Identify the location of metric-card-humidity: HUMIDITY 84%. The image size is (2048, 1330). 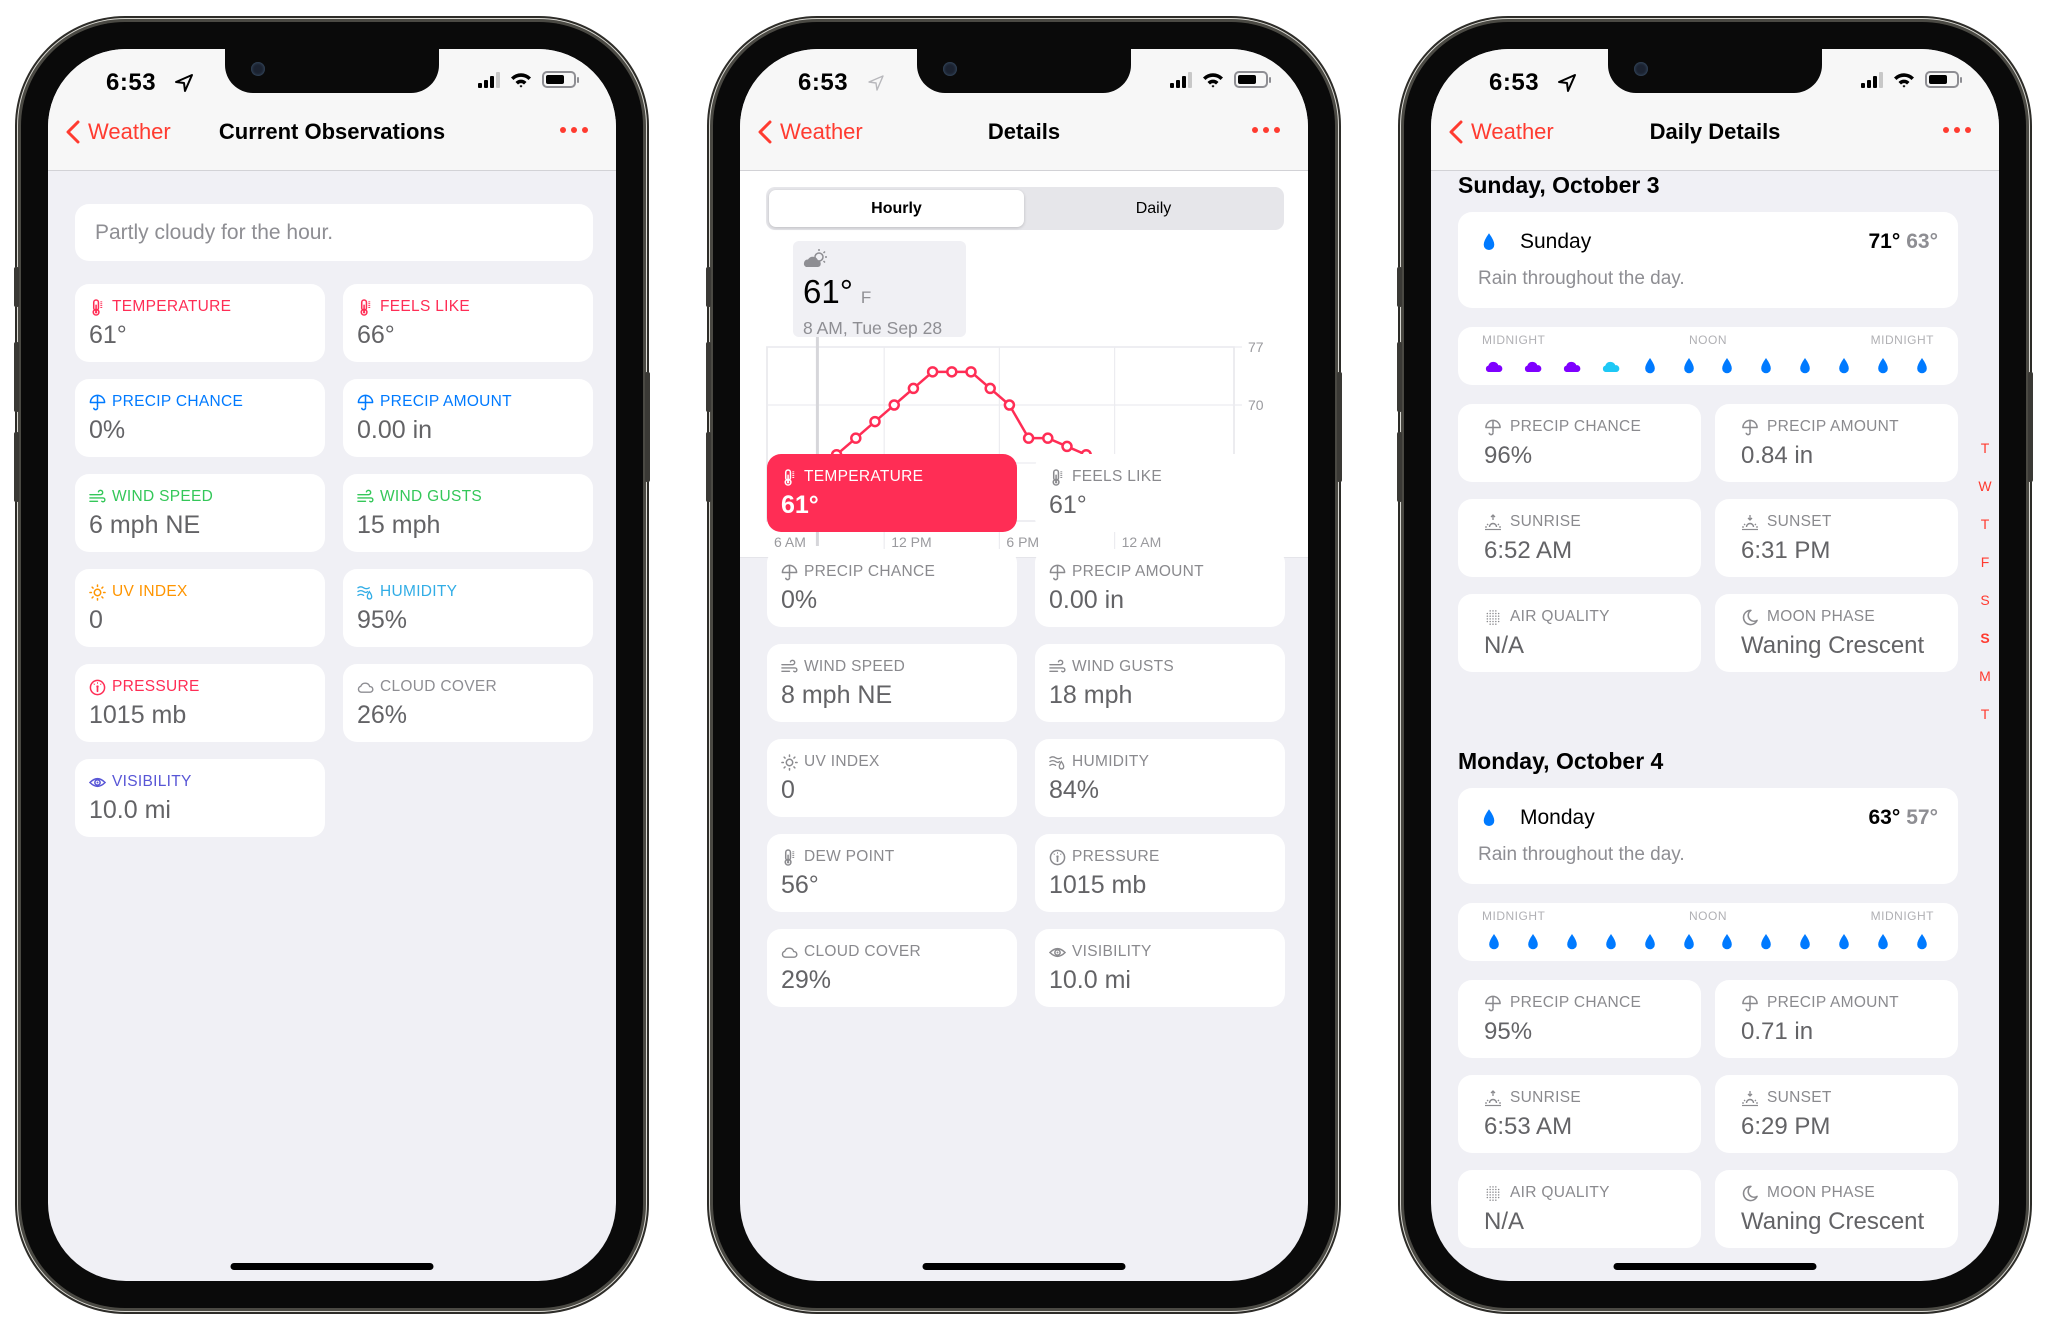
(1160, 778).